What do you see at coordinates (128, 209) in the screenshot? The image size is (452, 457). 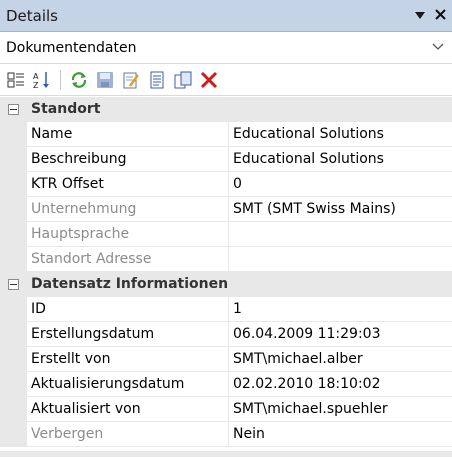 I see `property-name: Unternehmung` at bounding box center [128, 209].